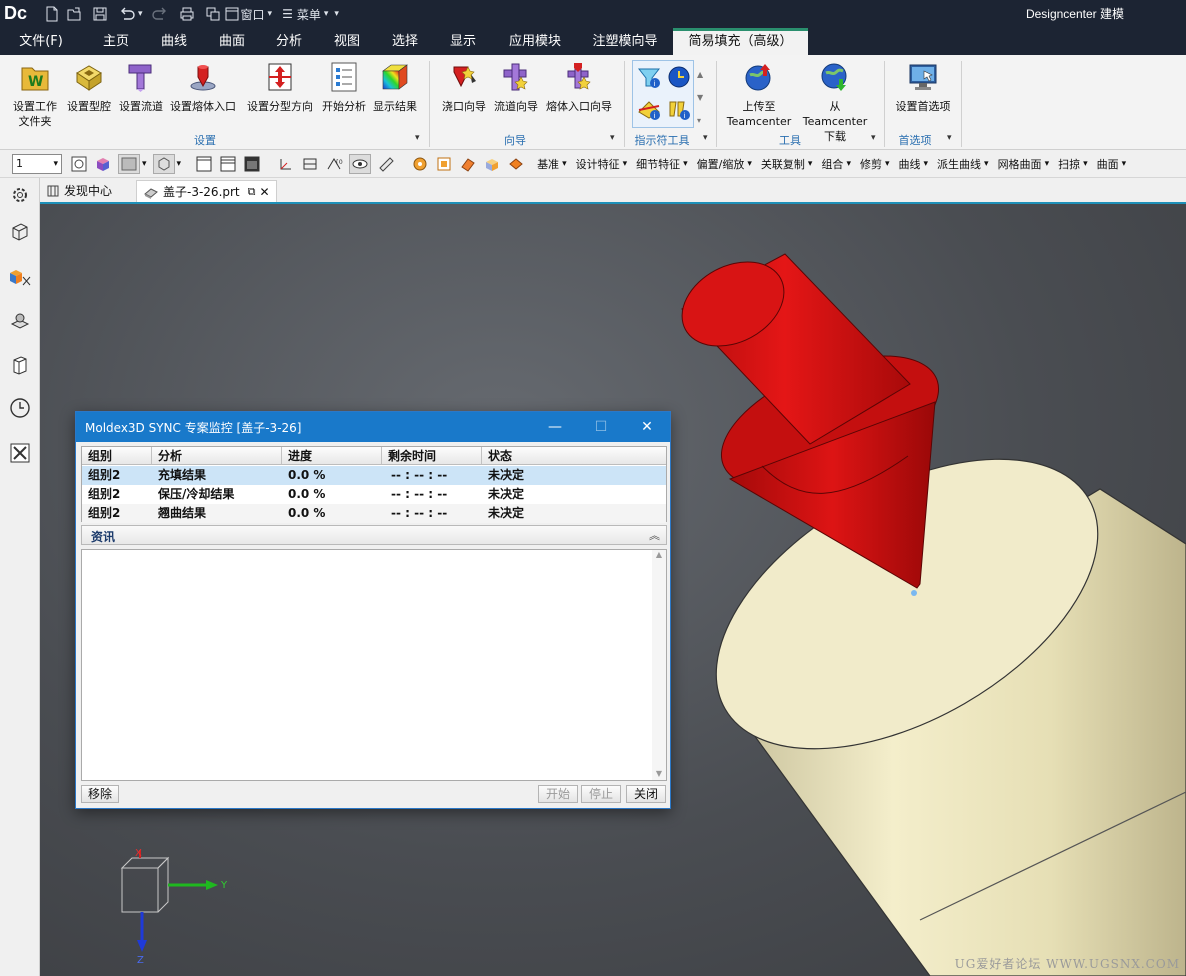 Image resolution: width=1186 pixels, height=976 pixels. Describe the element at coordinates (15, 13) in the screenshot. I see `app-logo: Dc` at that location.